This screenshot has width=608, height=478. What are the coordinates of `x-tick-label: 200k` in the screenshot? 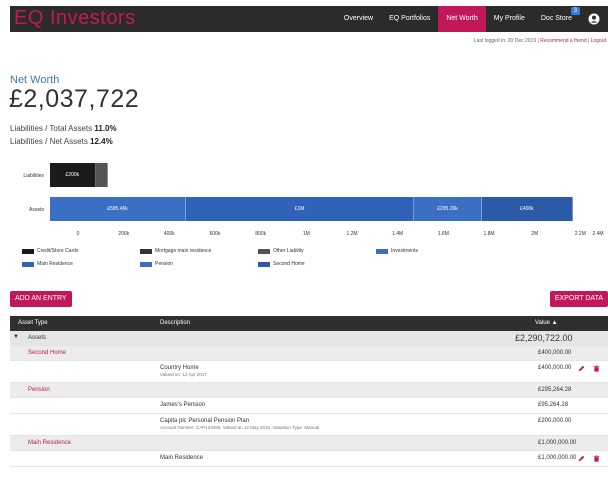 It's located at (124, 234).